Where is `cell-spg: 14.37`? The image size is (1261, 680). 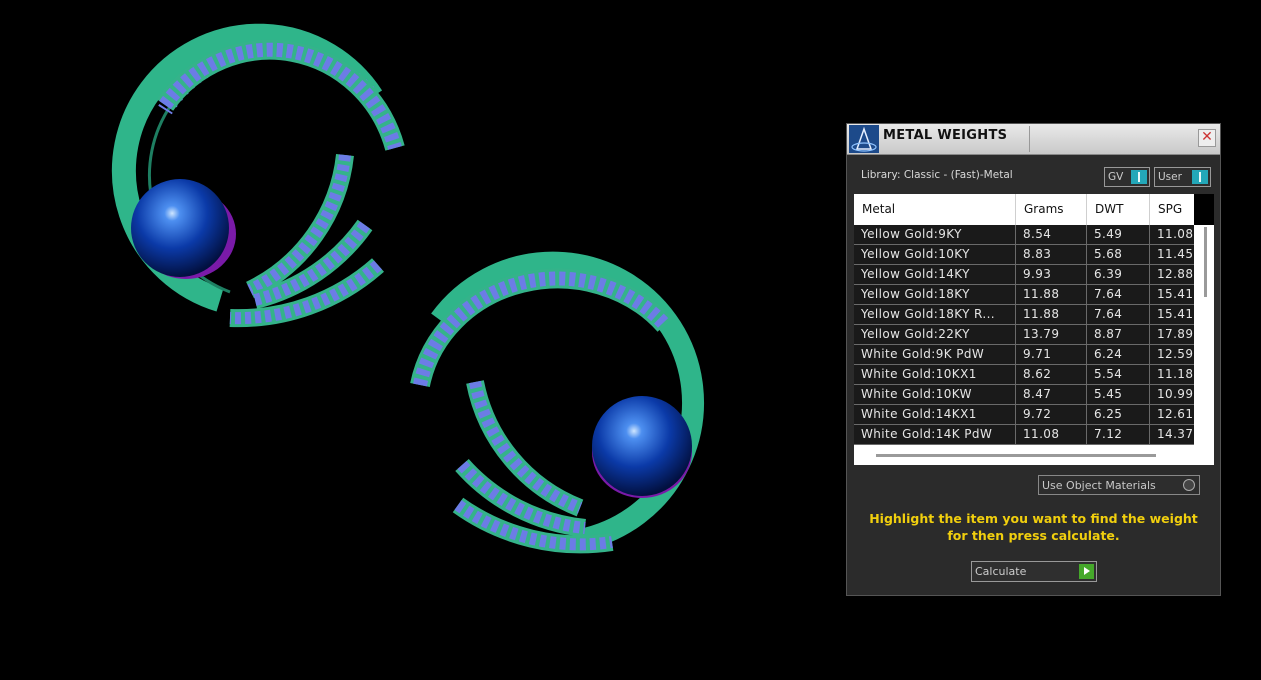 cell-spg: 14.37 is located at coordinates (1175, 434).